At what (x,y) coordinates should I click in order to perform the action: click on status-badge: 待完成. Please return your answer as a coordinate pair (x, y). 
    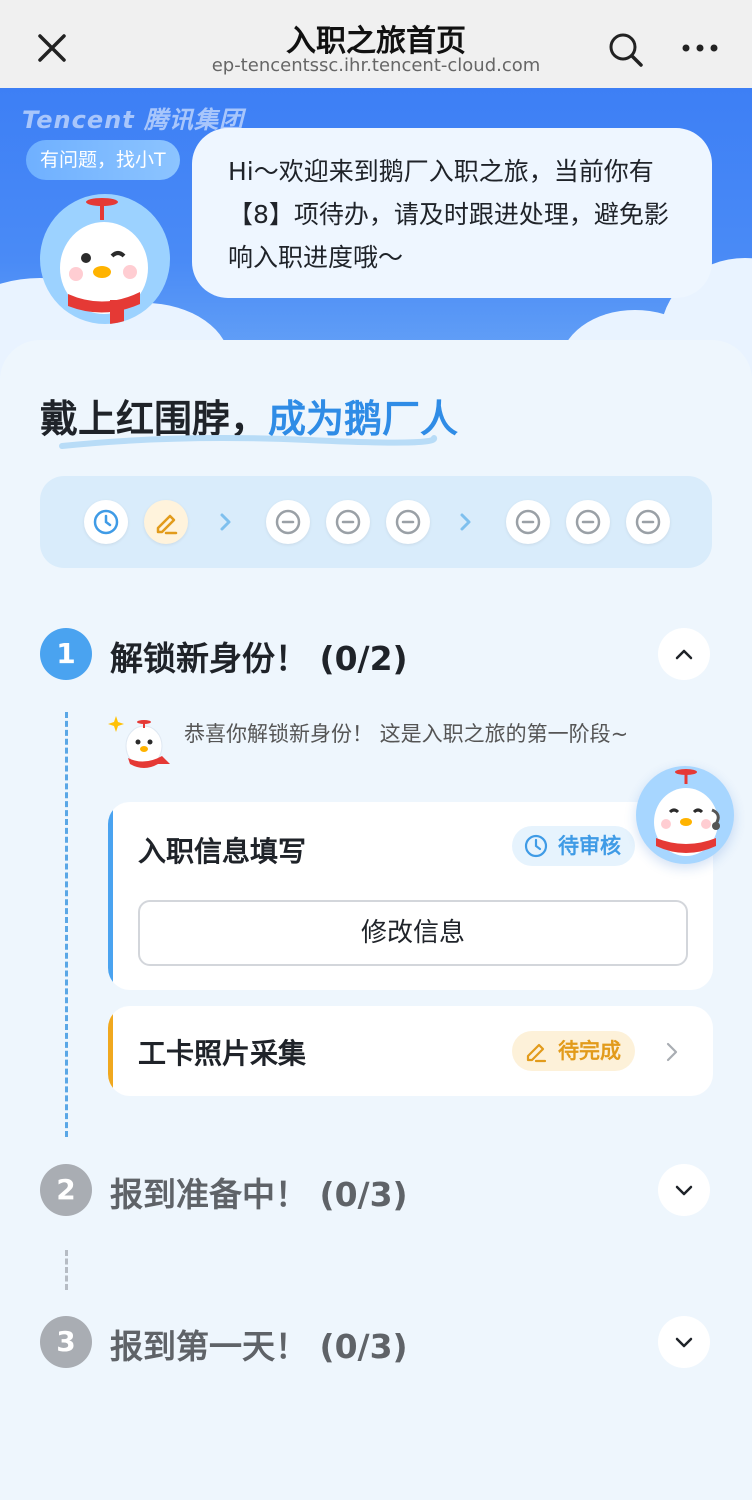
    Looking at the image, I should click on (573, 1051).